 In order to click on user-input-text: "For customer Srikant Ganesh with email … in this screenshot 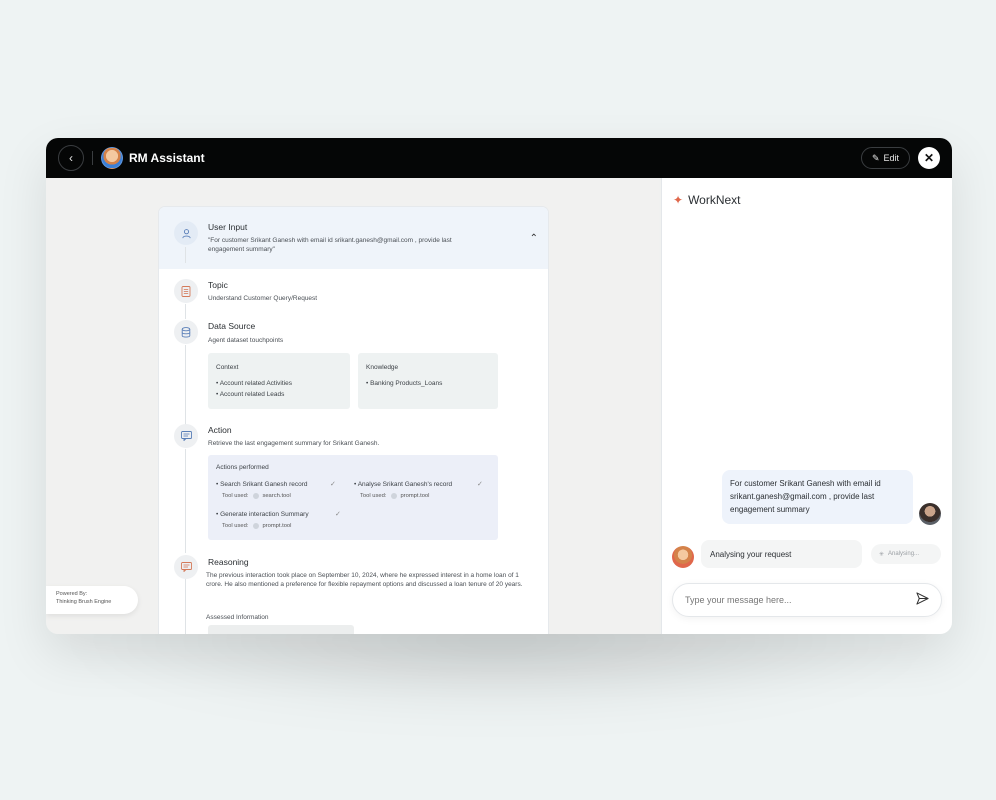, I will do `click(330, 245)`.